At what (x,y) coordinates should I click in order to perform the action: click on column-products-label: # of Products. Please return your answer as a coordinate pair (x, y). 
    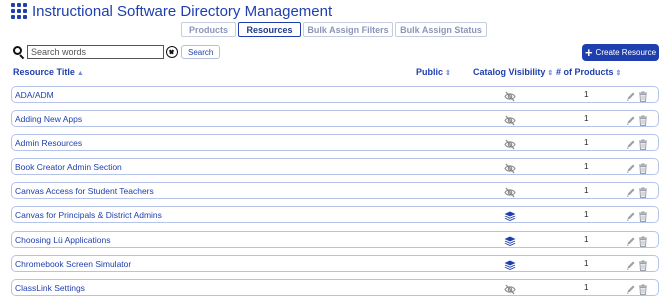
    Looking at the image, I should click on (585, 72).